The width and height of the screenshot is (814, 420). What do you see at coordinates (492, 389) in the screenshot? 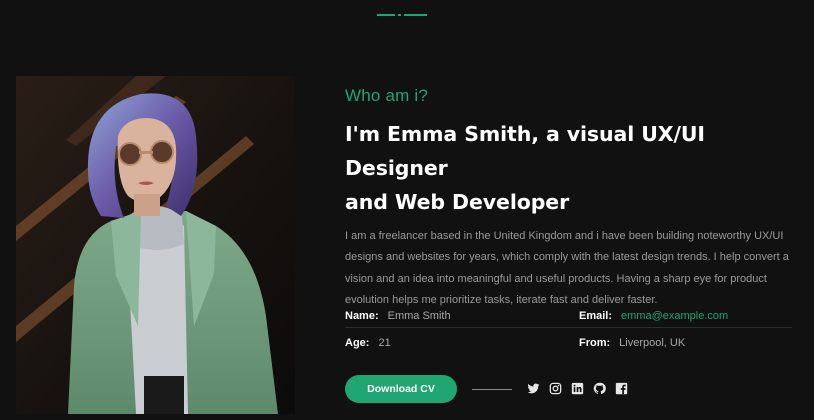
I see `separator-line` at bounding box center [492, 389].